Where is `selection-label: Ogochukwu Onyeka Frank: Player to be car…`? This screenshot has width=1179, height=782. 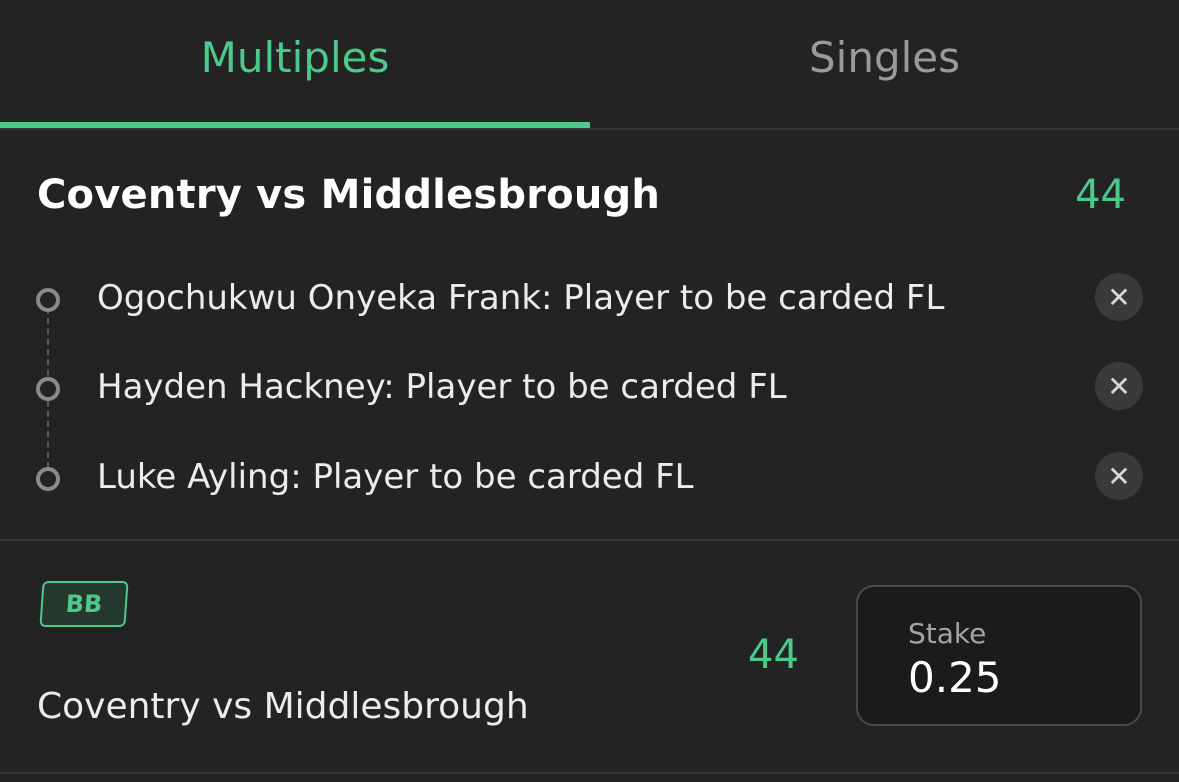
selection-label: Ogochukwu Onyeka Frank: Player to be car… is located at coordinates (521, 298).